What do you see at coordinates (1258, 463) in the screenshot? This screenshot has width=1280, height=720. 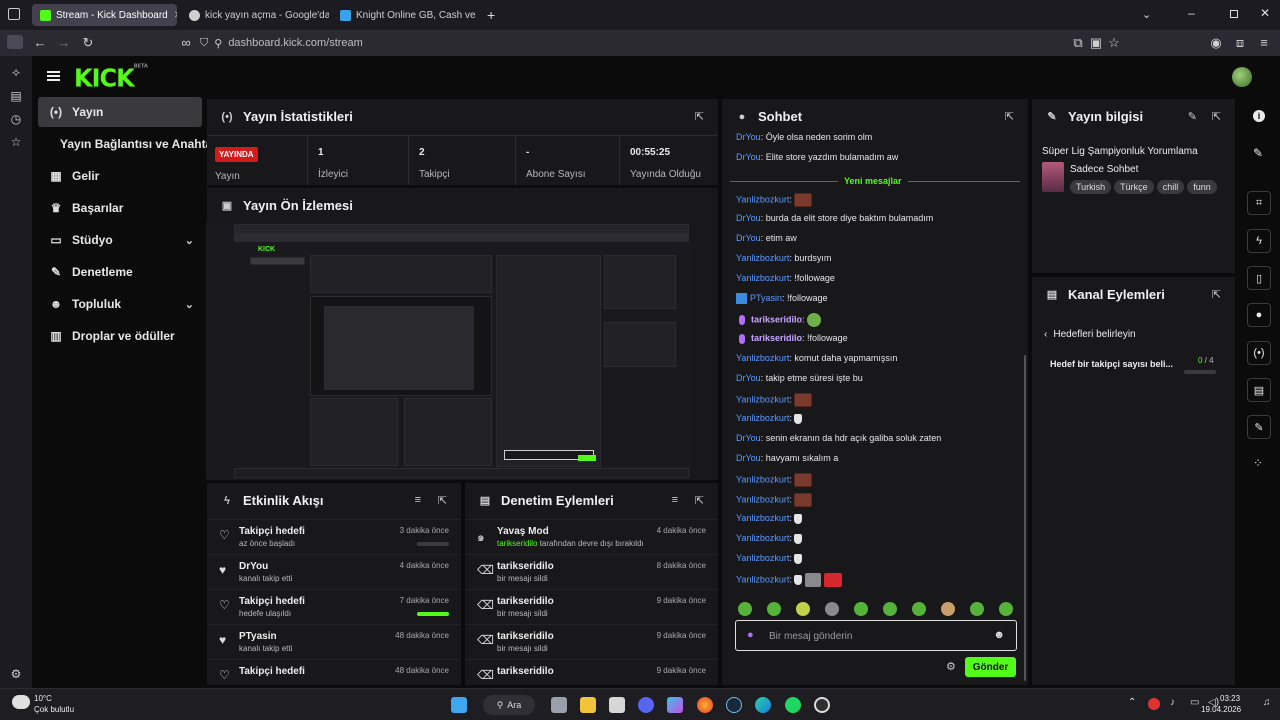 I see `more-apps-icon: ⁘` at bounding box center [1258, 463].